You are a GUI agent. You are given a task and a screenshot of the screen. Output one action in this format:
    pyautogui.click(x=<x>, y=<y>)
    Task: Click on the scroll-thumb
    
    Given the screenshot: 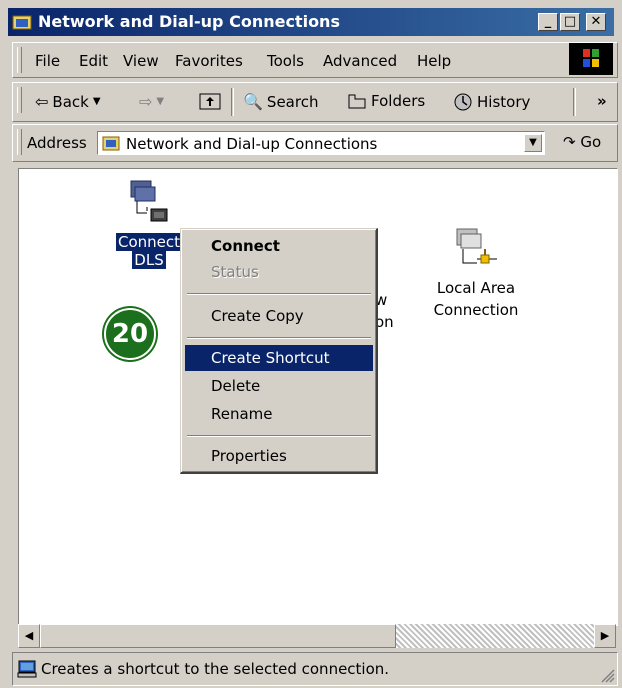 What is the action you would take?
    pyautogui.click(x=218, y=636)
    